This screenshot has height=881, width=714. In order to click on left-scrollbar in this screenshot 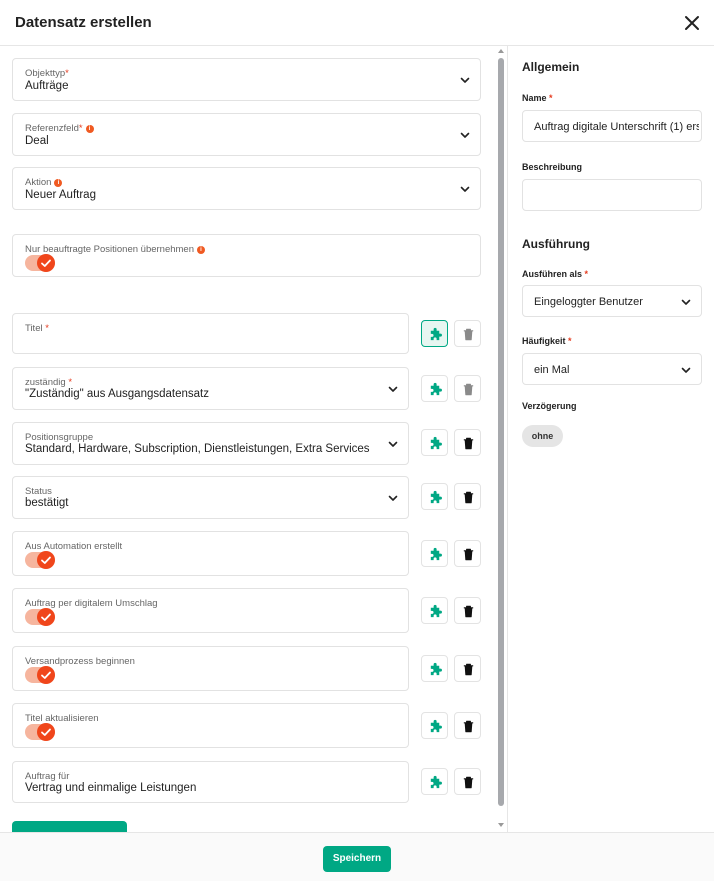, I will do `click(502, 439)`.